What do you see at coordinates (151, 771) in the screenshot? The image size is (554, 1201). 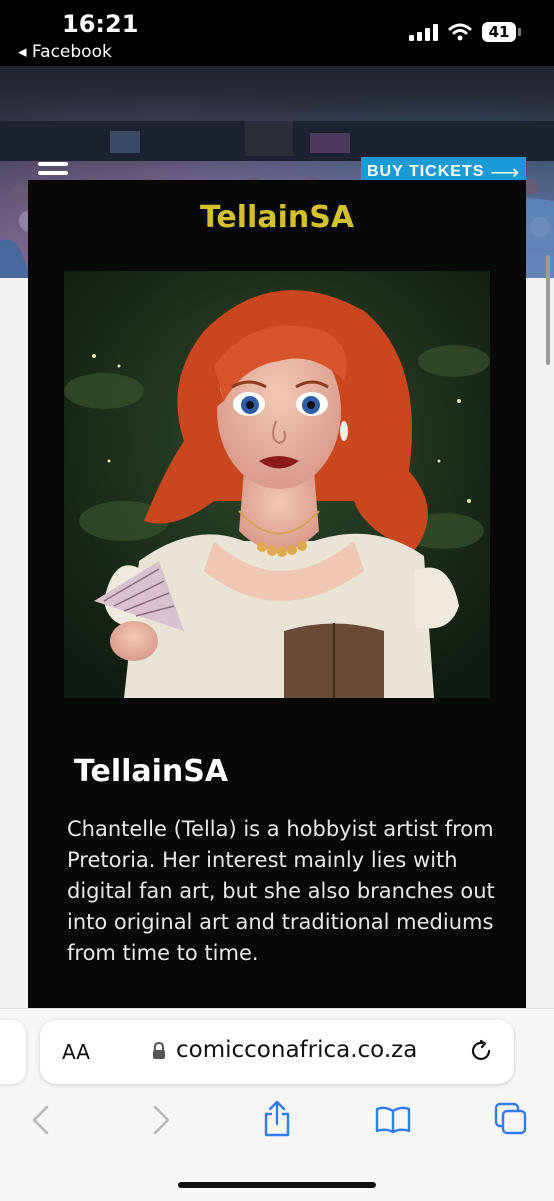 I see `artist-name: TellainSA` at bounding box center [151, 771].